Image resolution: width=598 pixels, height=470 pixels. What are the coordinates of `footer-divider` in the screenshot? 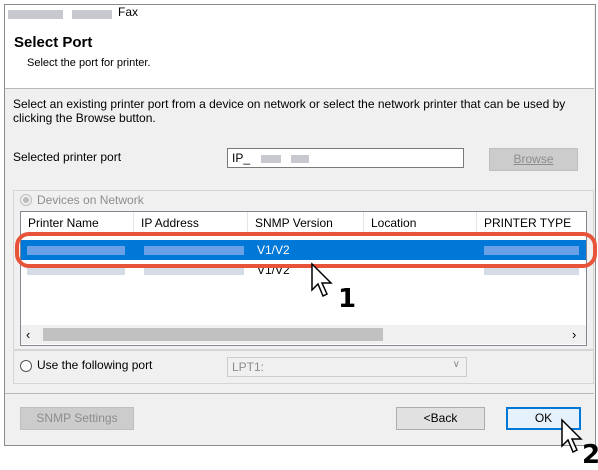 It's located at (299, 393).